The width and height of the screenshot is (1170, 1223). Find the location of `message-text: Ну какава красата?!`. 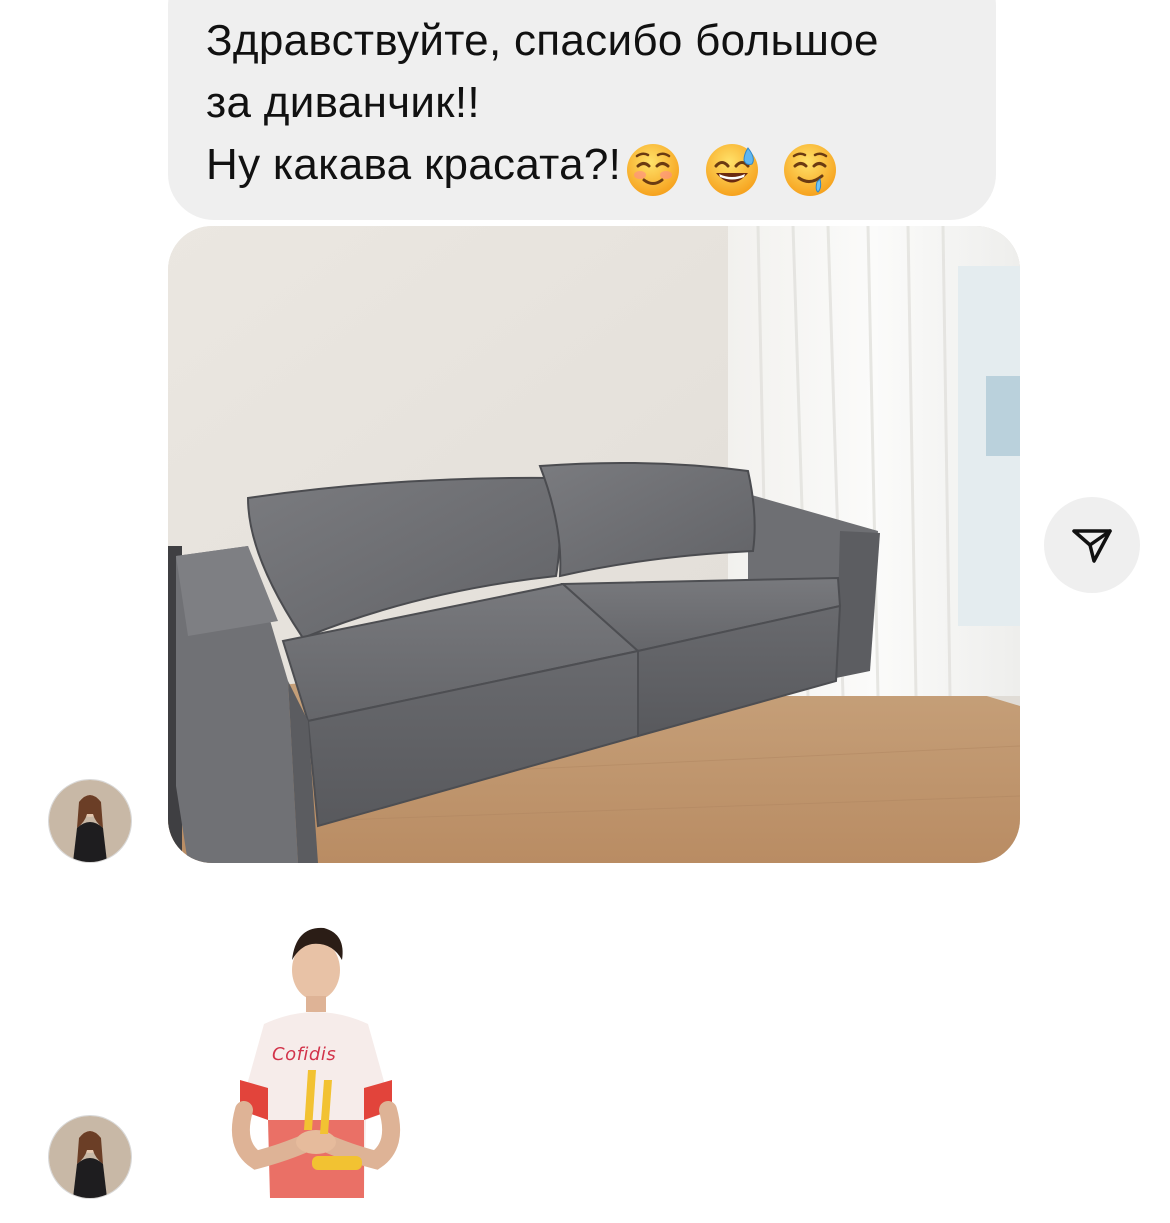

message-text: Ну какава красата?! is located at coordinates (414, 164).